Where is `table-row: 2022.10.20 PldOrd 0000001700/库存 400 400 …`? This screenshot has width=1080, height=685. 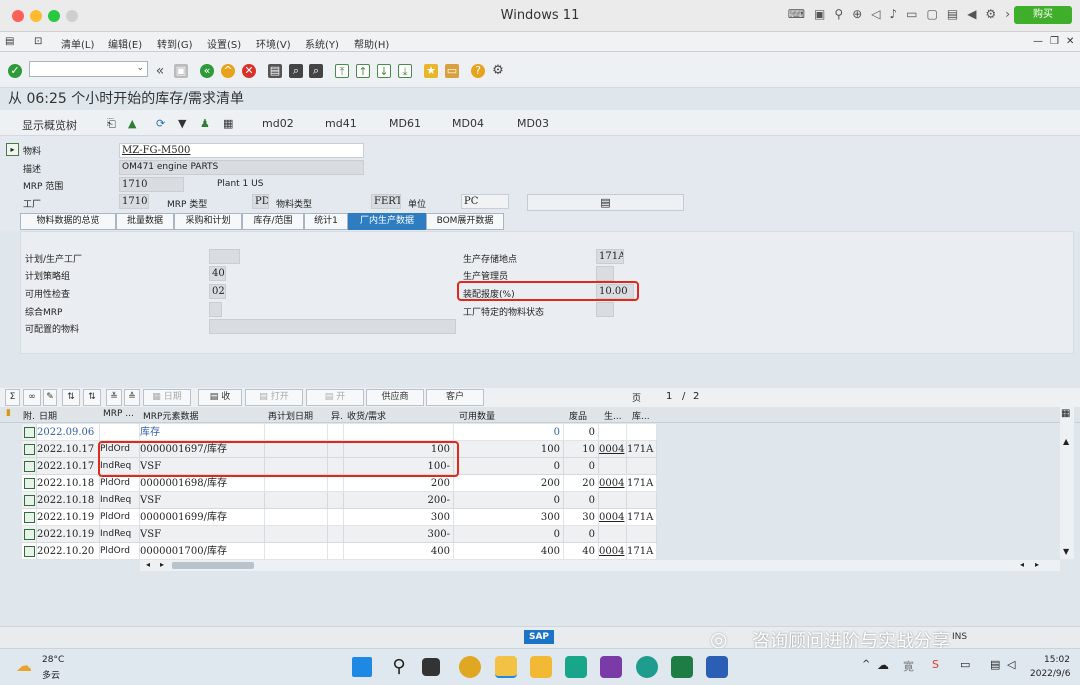
table-row: 2022.10.20 PldOrd 0000001700/库存 400 400 … is located at coordinates (540, 551).